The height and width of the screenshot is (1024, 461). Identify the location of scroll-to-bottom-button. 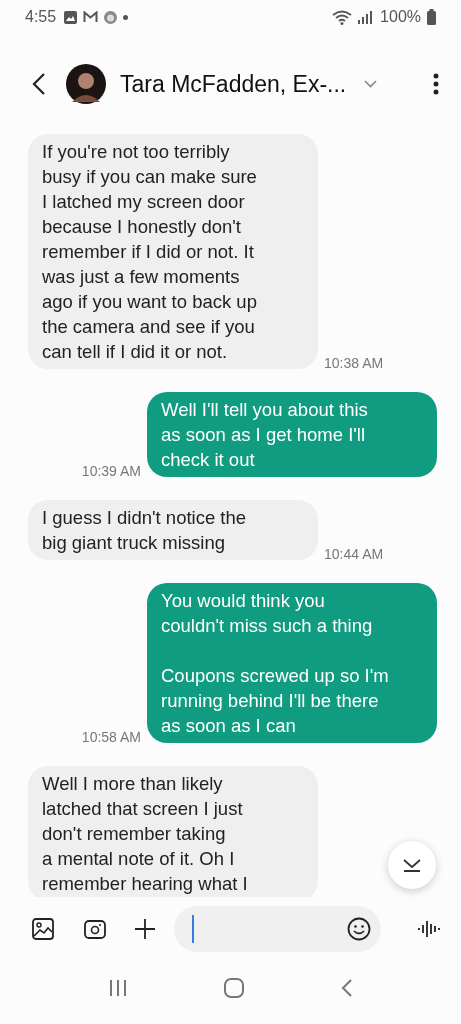
(412, 865).